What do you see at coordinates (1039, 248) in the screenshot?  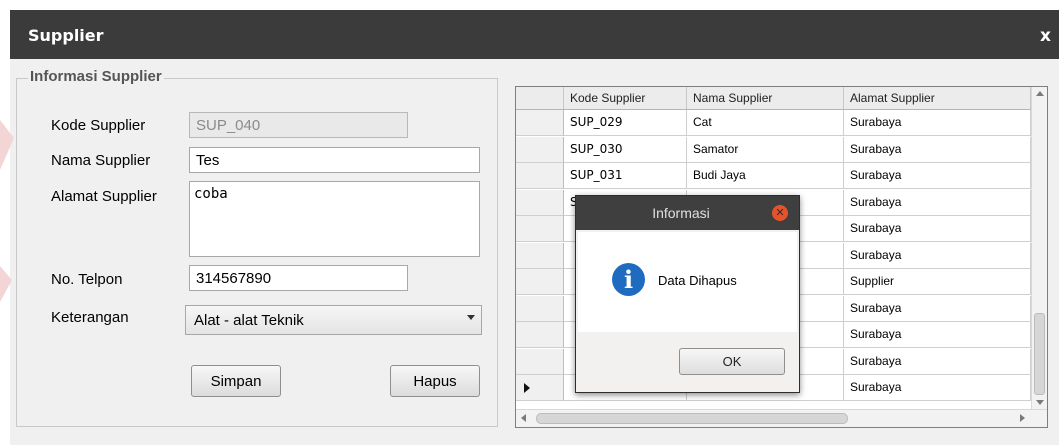 I see `vertical-scrollbar` at bounding box center [1039, 248].